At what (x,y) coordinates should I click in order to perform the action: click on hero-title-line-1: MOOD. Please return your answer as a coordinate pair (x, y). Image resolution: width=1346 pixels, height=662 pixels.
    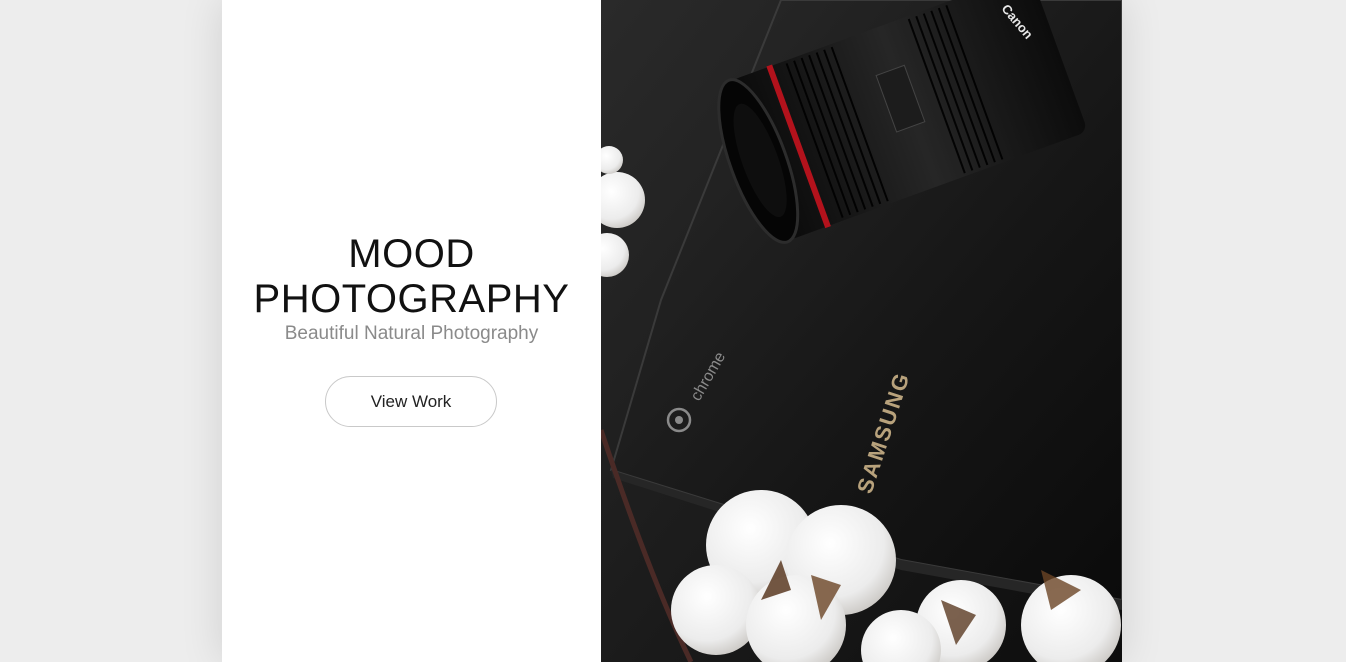
    Looking at the image, I should click on (411, 254).